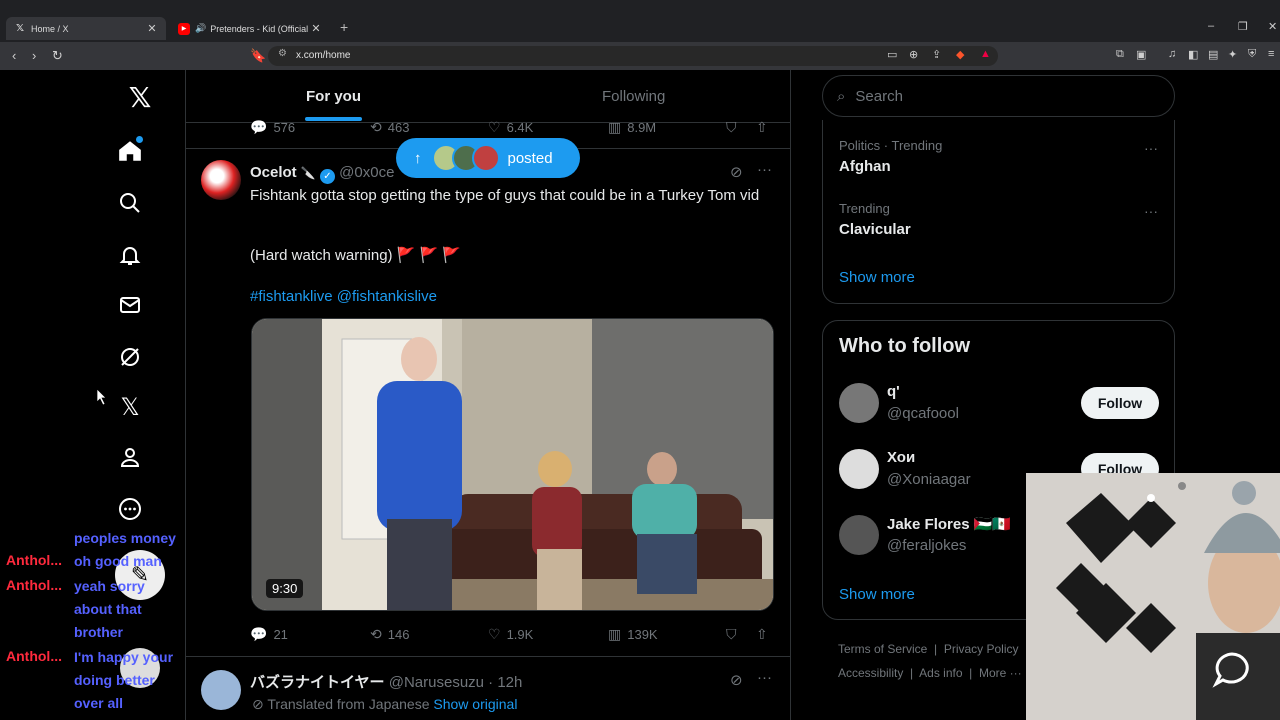 The width and height of the screenshot is (1280, 720). I want to click on video-duration: 9:30, so click(285, 588).